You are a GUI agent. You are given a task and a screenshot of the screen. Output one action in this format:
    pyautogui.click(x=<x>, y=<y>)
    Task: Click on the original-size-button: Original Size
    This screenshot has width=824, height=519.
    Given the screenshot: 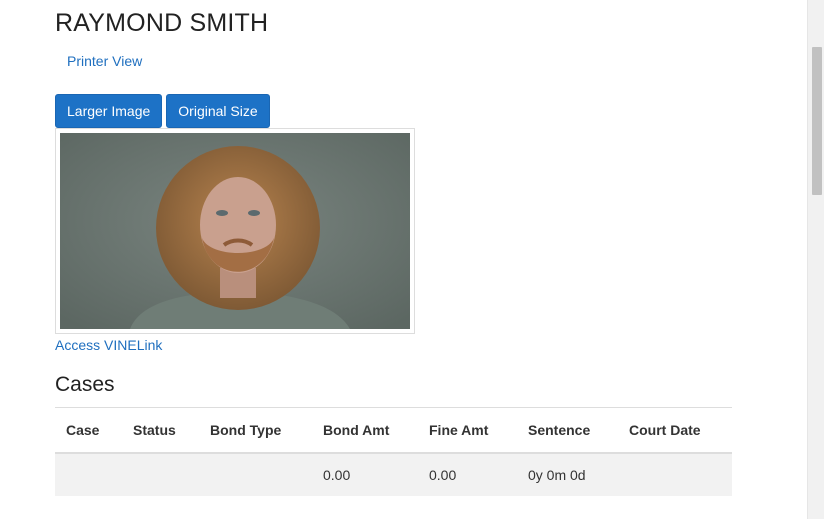 What is the action you would take?
    pyautogui.click(x=218, y=111)
    